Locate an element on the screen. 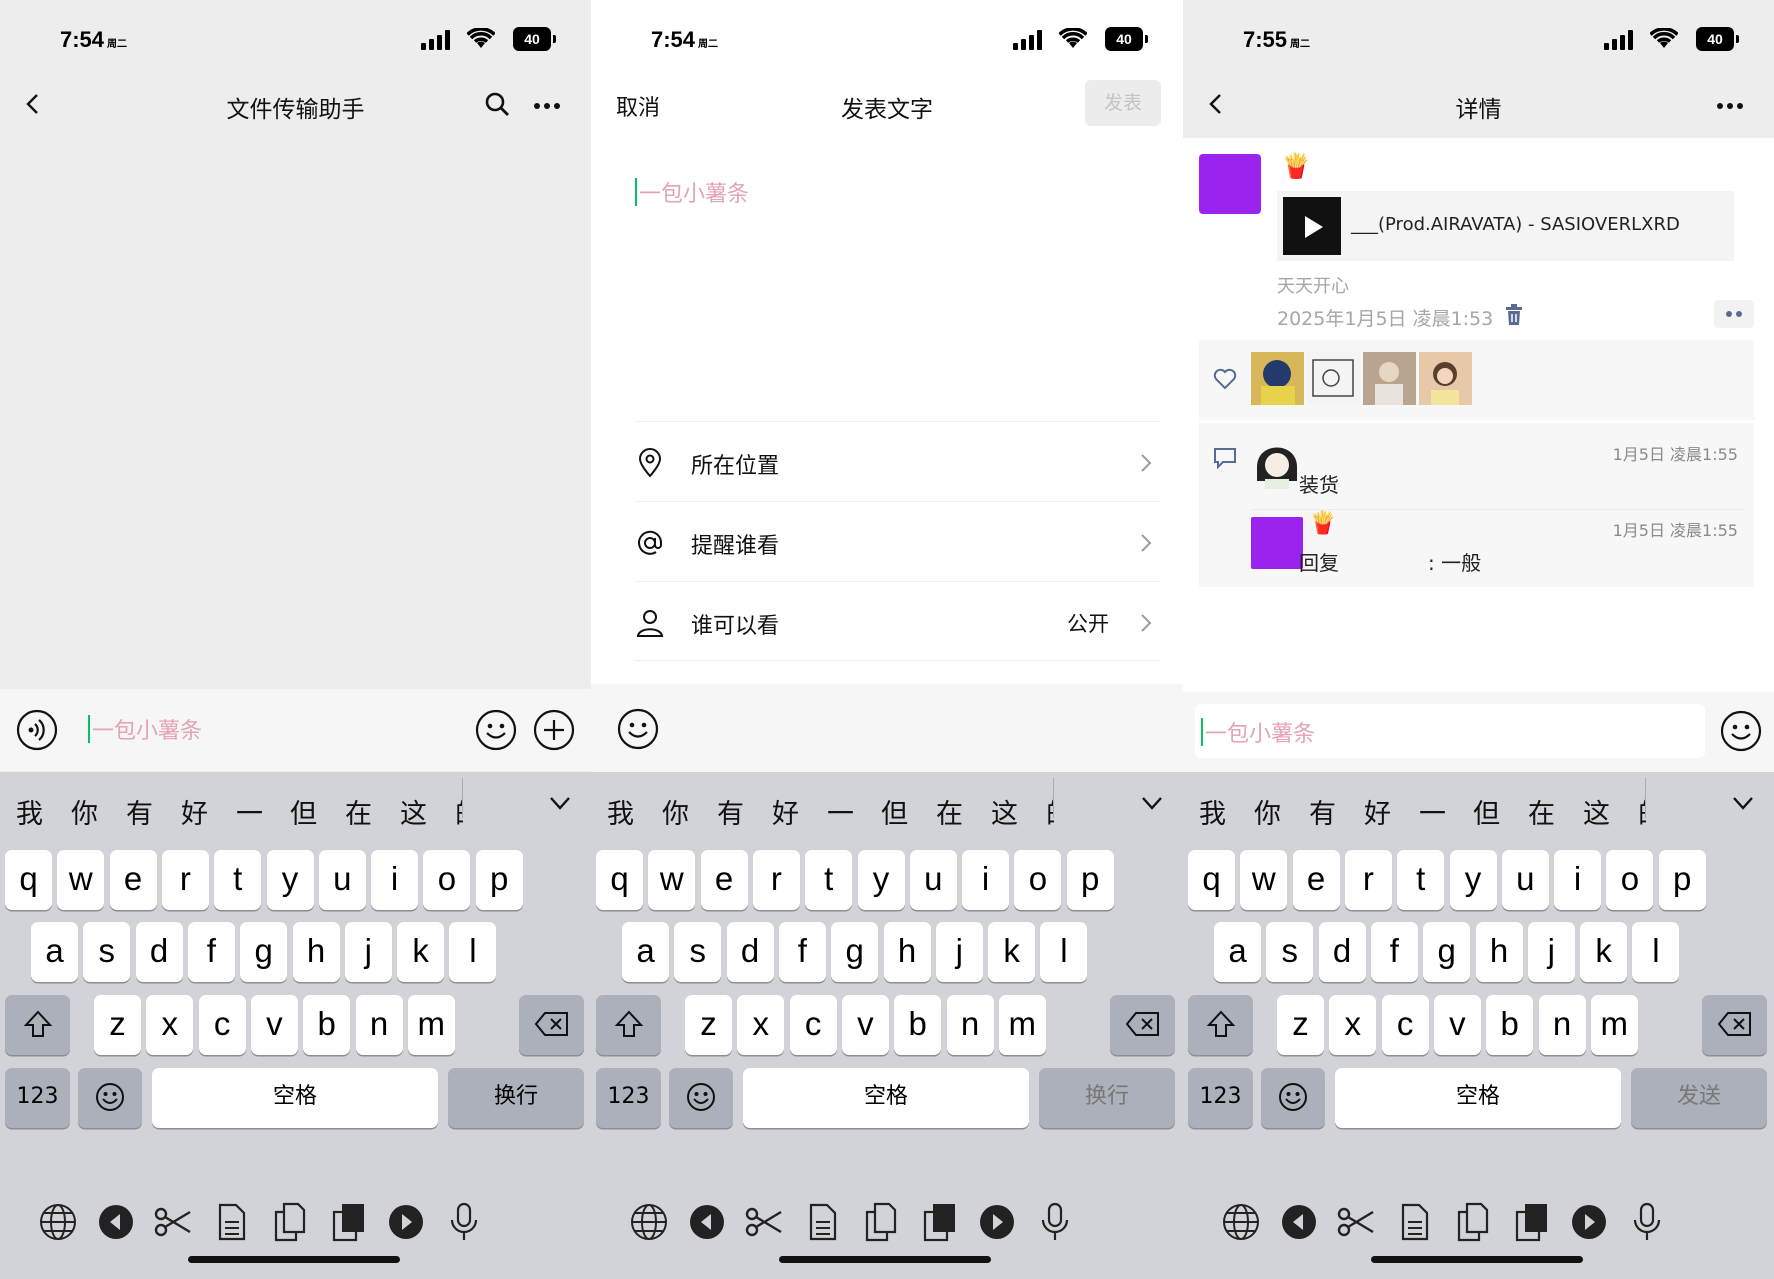  key-letter: z is located at coordinates (117, 1025).